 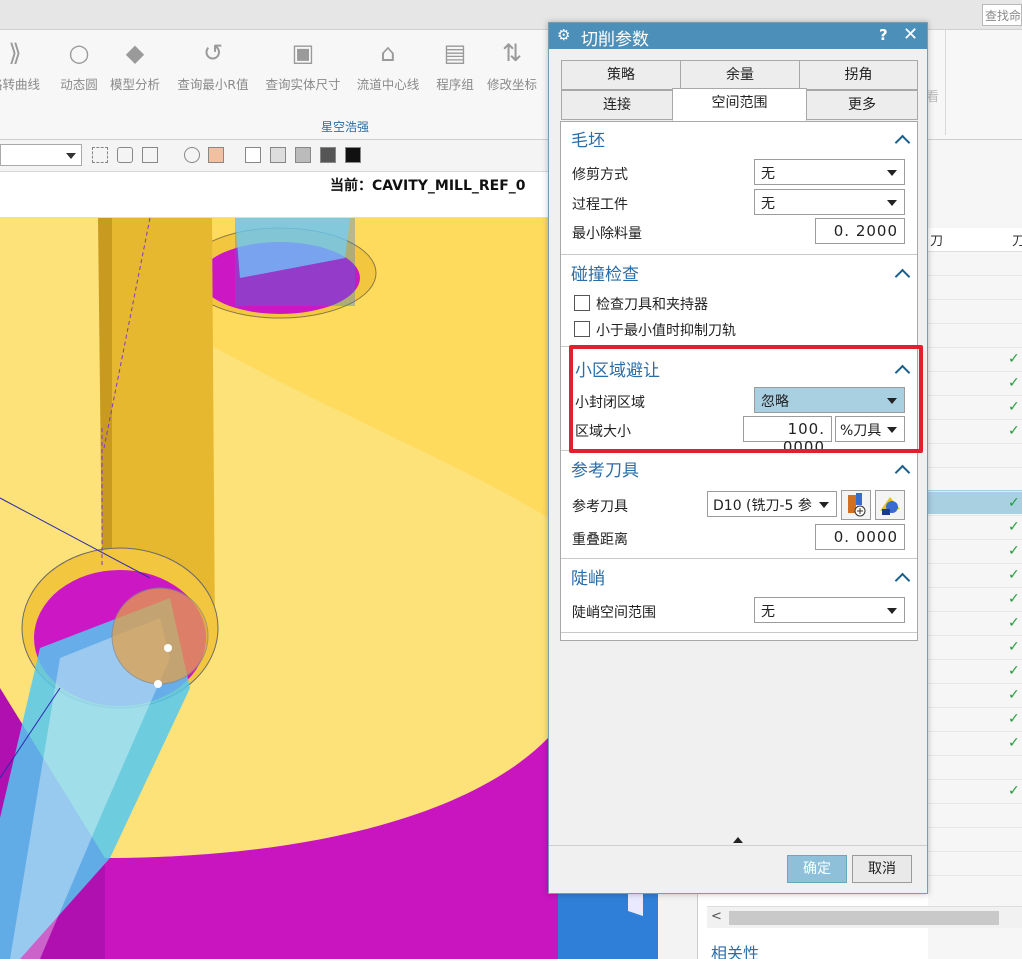 What do you see at coordinates (829, 202) in the screenshot?
I see `ipw-select: 无` at bounding box center [829, 202].